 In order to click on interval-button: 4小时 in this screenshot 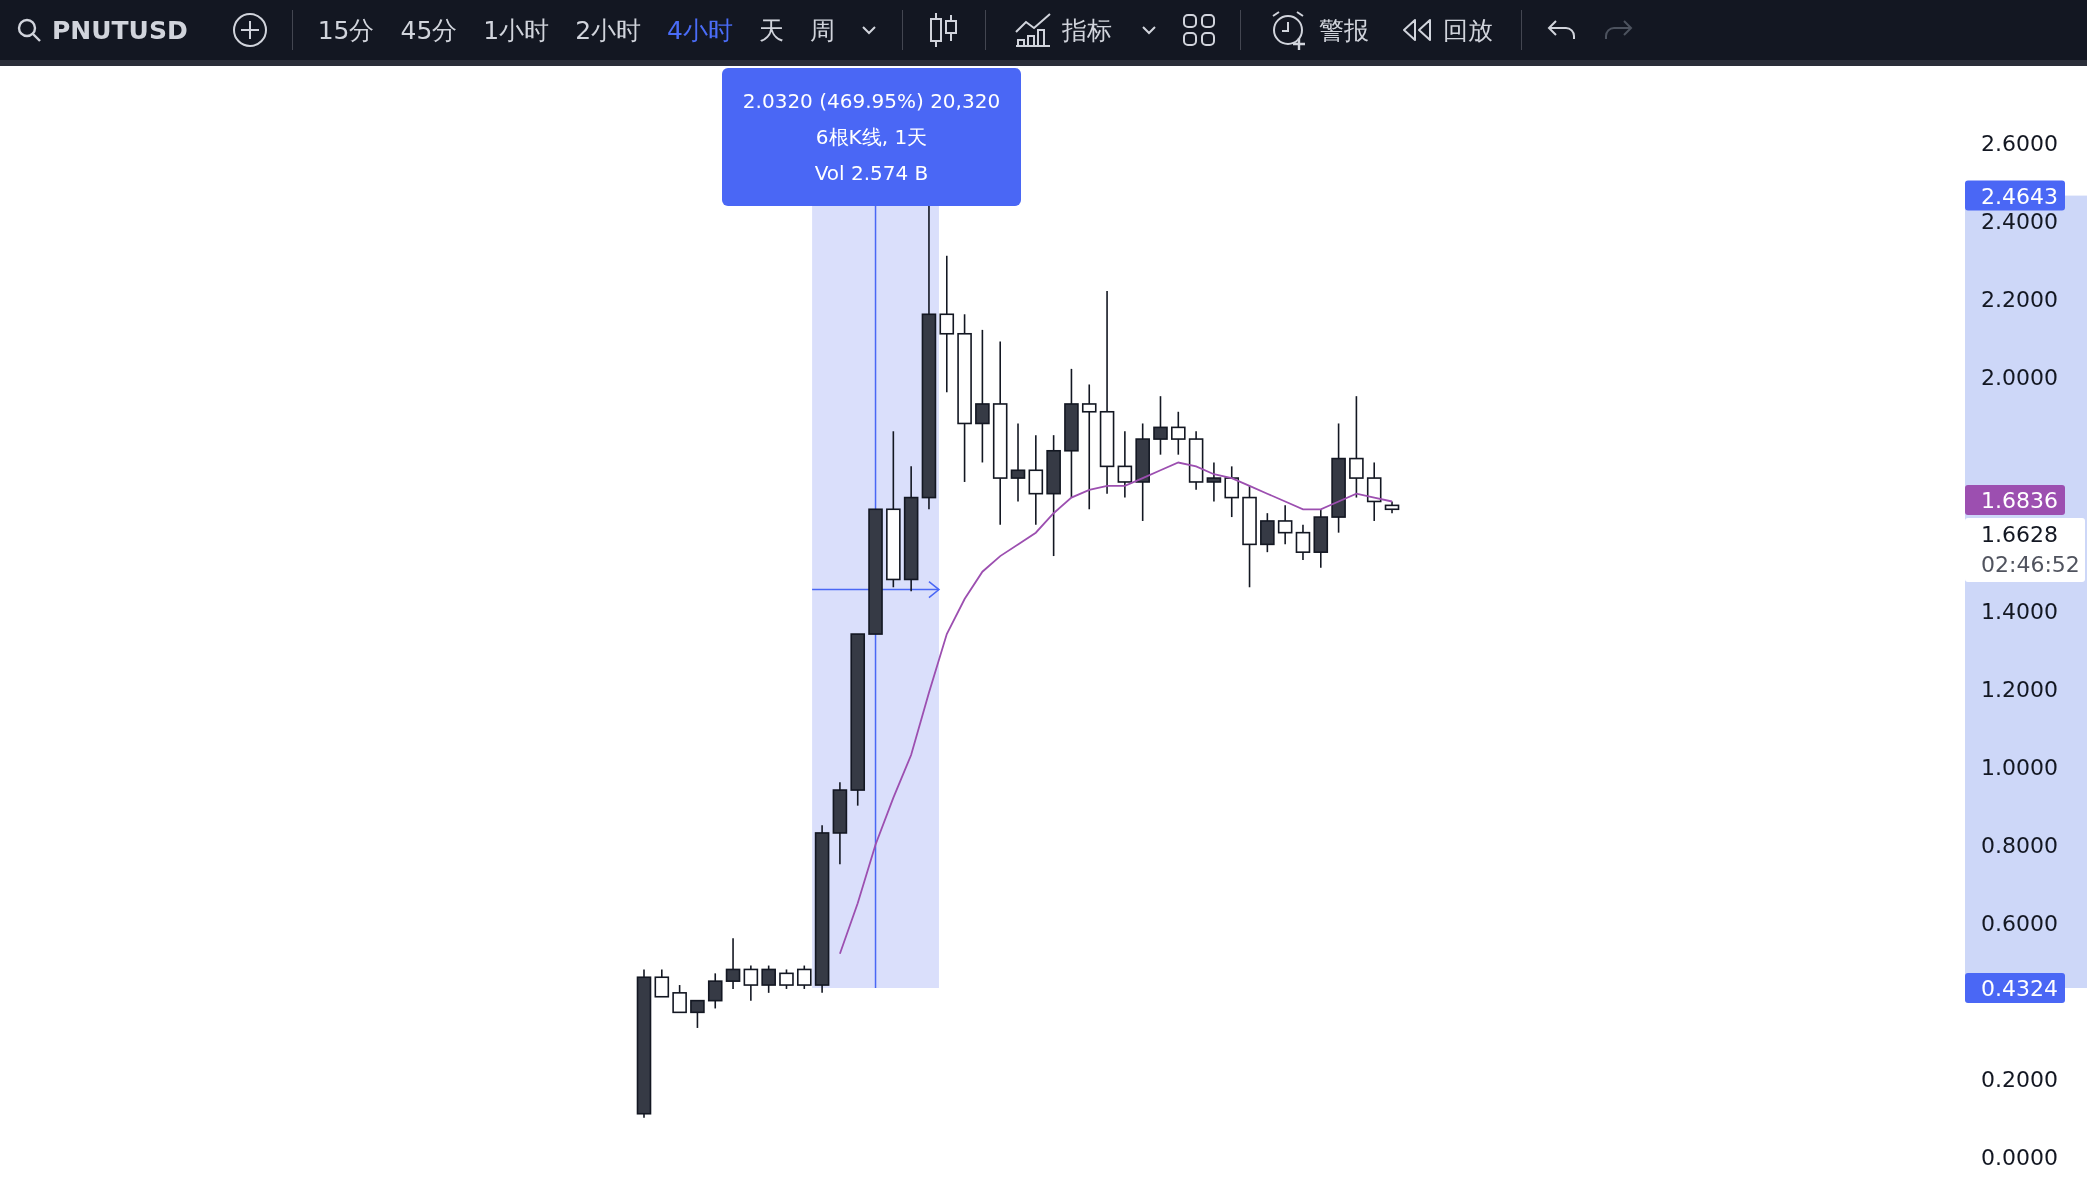, I will do `click(700, 30)`.